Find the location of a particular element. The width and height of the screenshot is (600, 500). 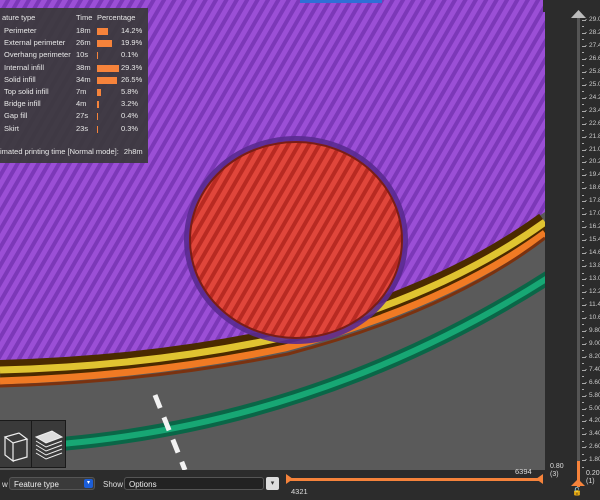

legend-feature-time: 23s is located at coordinates (82, 128).